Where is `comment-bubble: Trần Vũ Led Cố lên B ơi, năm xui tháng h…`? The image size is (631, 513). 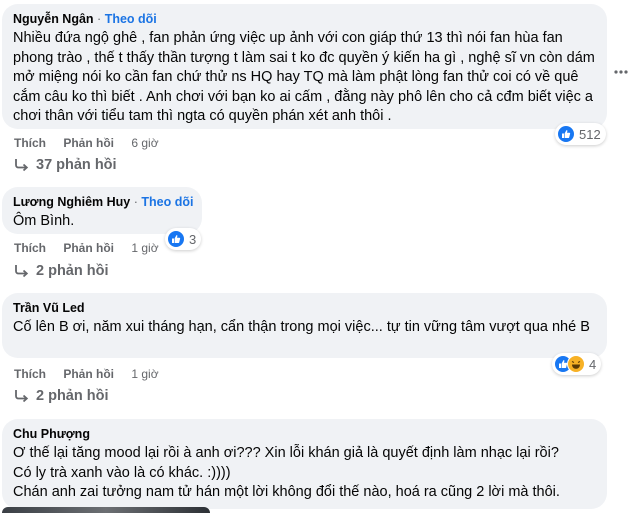
comment-bubble: Trần Vũ Led Cố lên B ơi, năm xui tháng h… is located at coordinates (304, 325).